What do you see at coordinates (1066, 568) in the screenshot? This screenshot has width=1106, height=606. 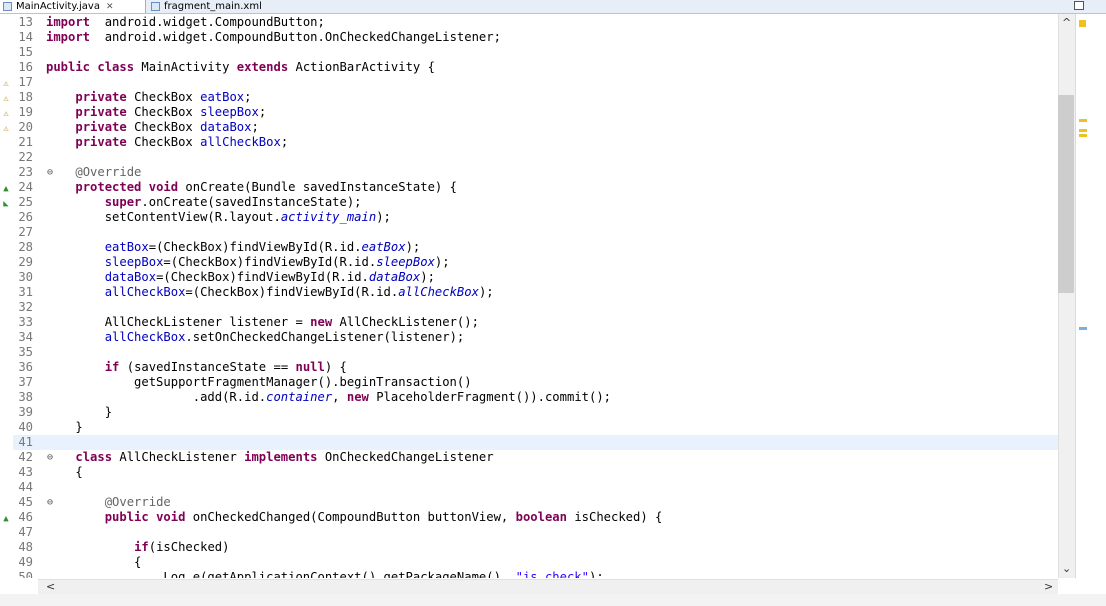 I see `scroll-down-icon: ⌄` at bounding box center [1066, 568].